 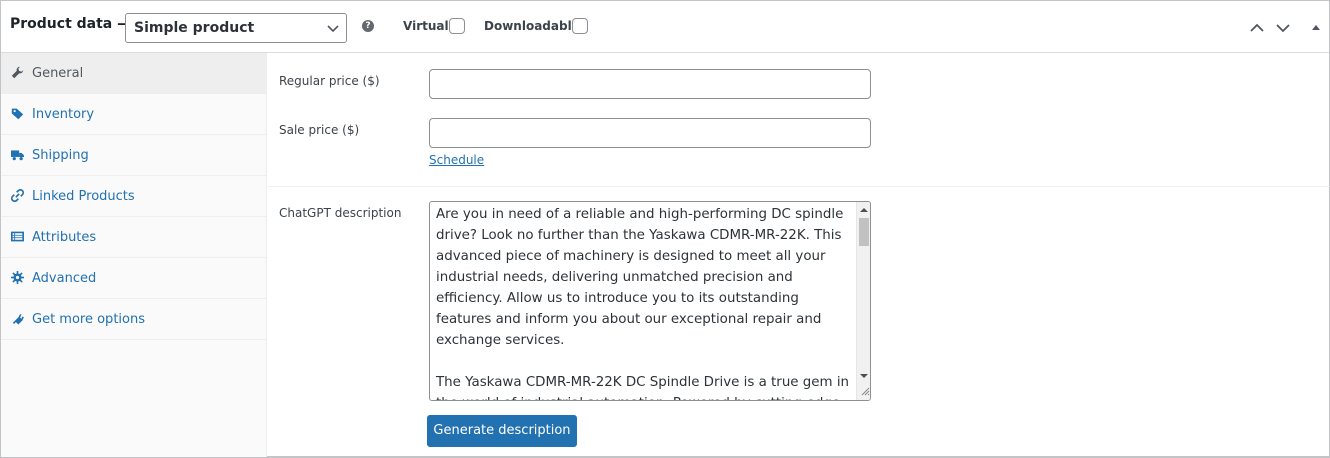 What do you see at coordinates (18, 319) in the screenshot?
I see `plugin-icon` at bounding box center [18, 319].